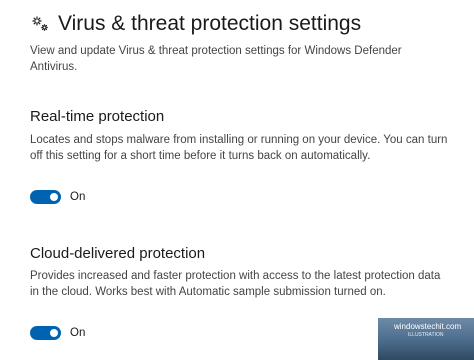  I want to click on watermark-text: windowstechit.com, so click(428, 326).